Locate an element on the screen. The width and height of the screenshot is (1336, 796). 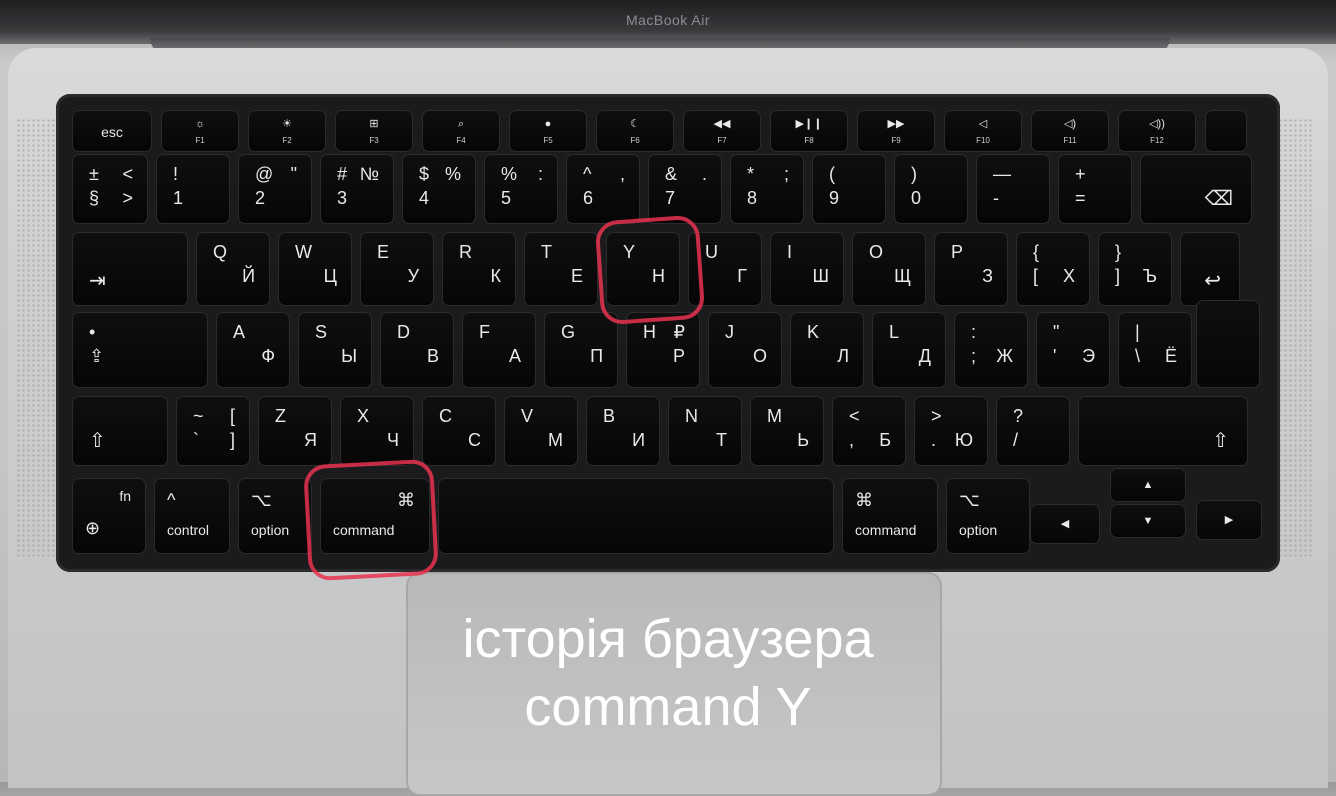
key-label: F8 is located at coordinates (809, 140).